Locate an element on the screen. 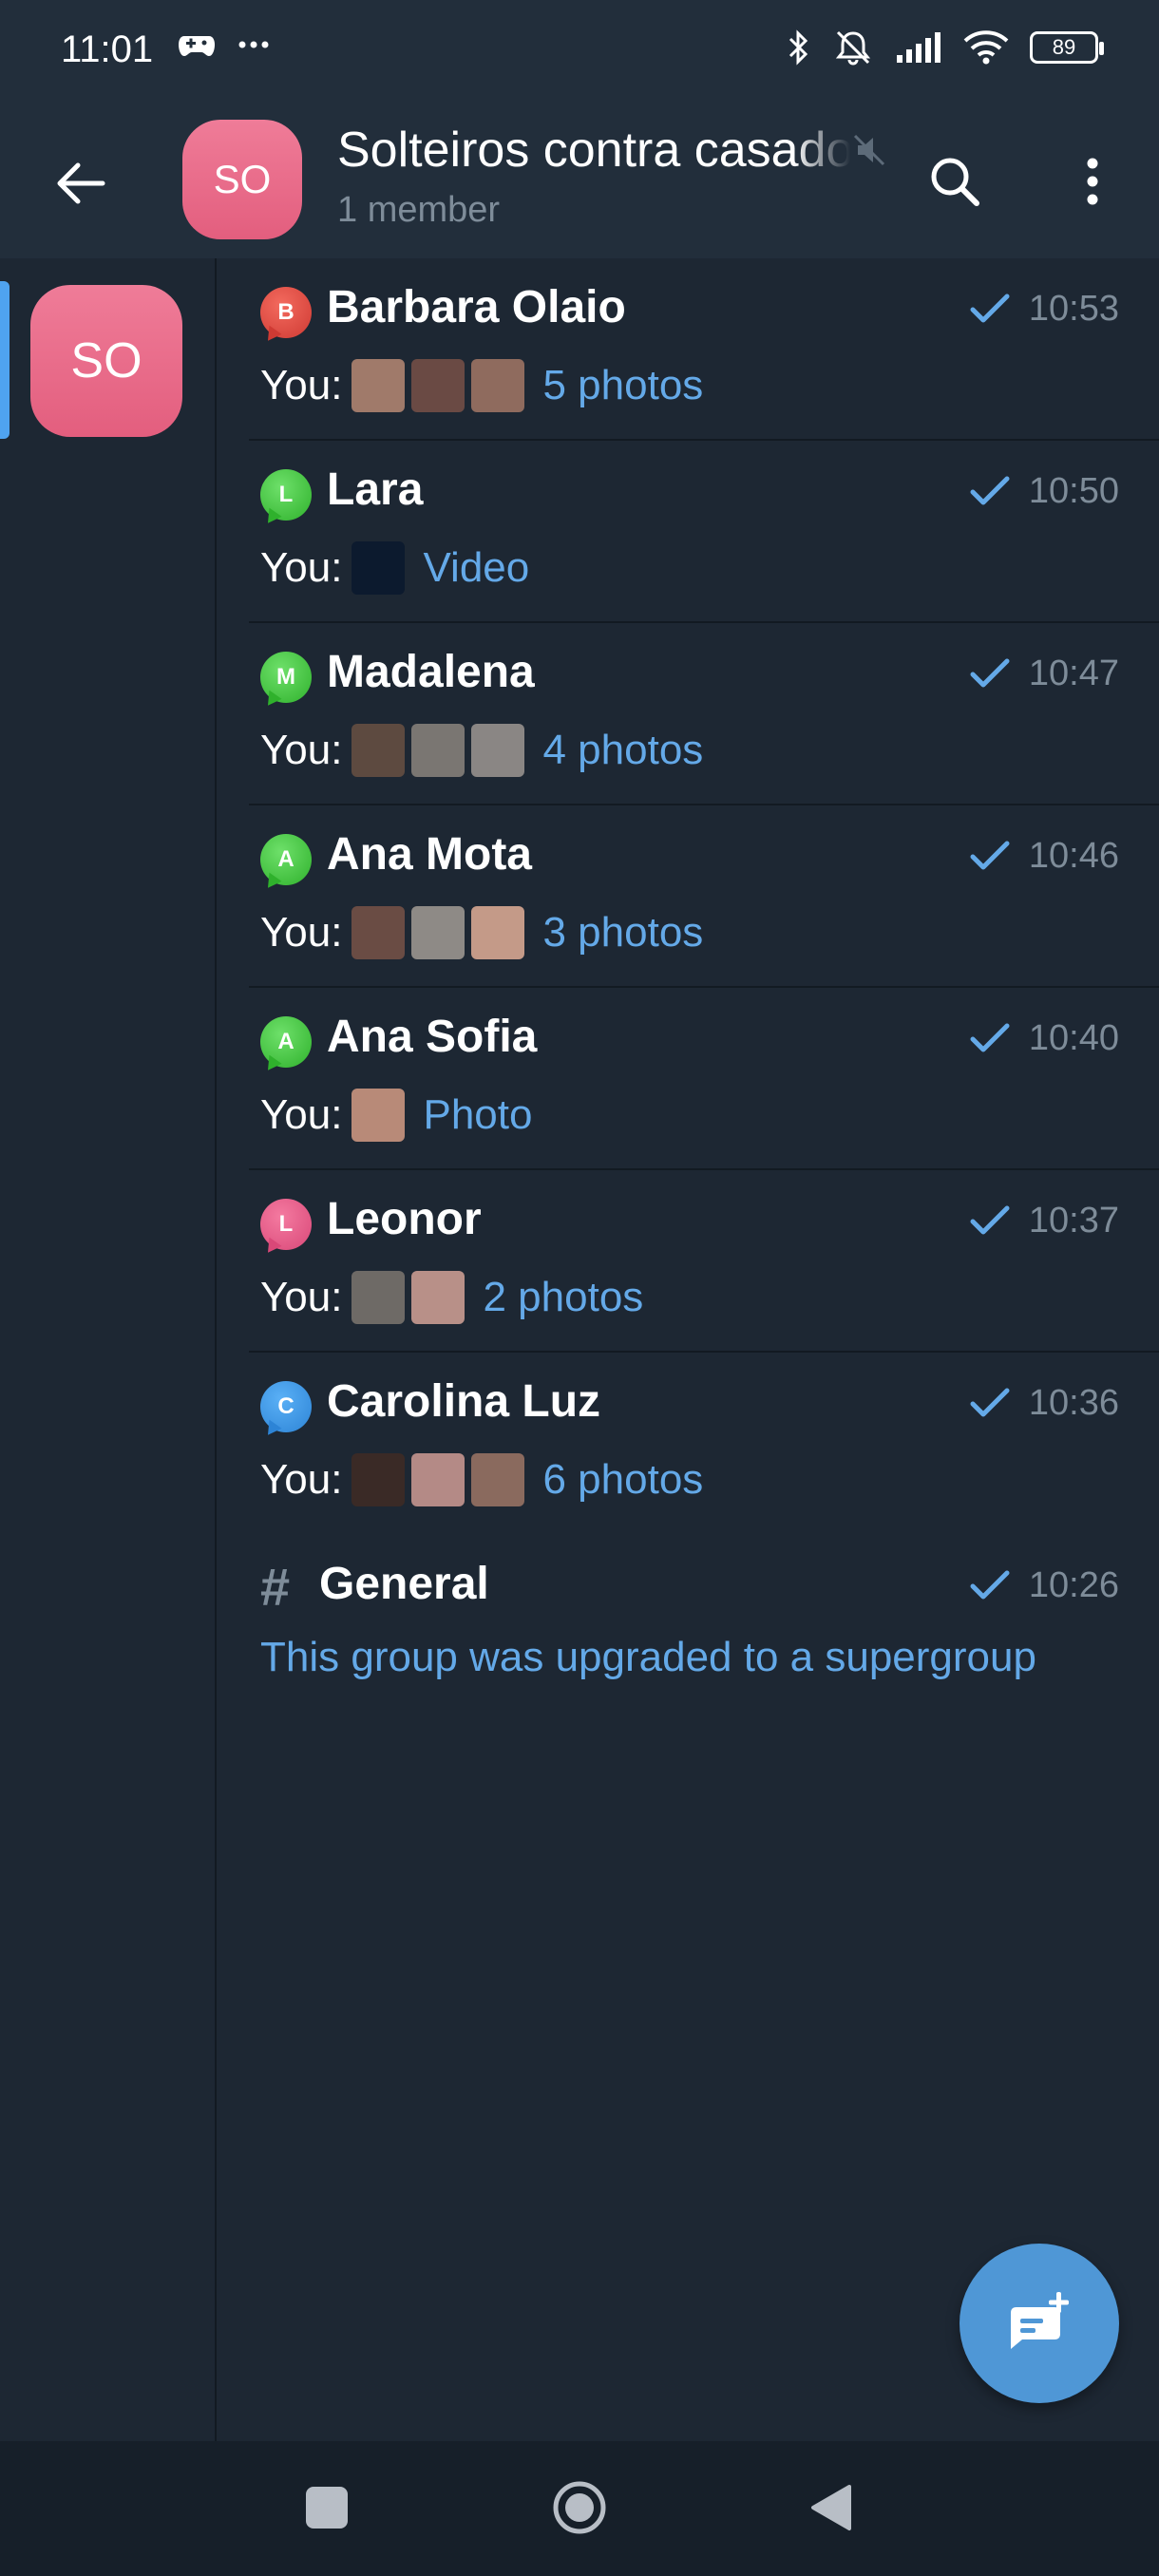 This screenshot has width=1159, height=2576. last-message-preview: You: 3 photos is located at coordinates (481, 932).